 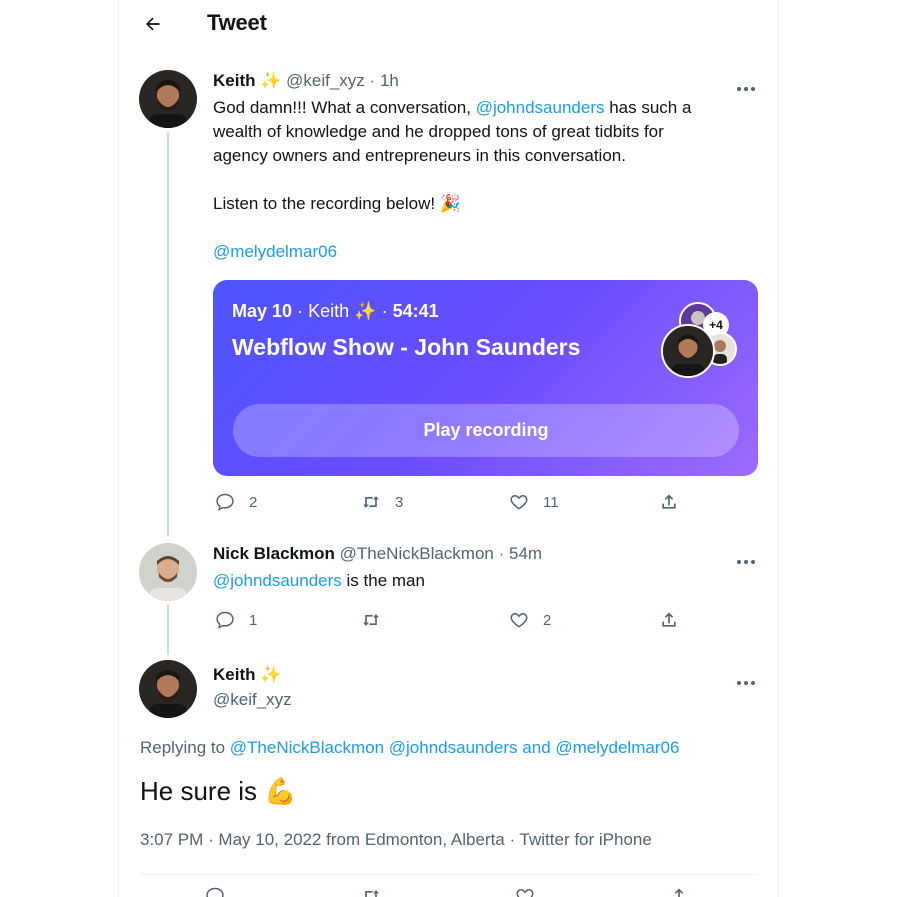 What do you see at coordinates (547, 620) in the screenshot?
I see `like-count: 2` at bounding box center [547, 620].